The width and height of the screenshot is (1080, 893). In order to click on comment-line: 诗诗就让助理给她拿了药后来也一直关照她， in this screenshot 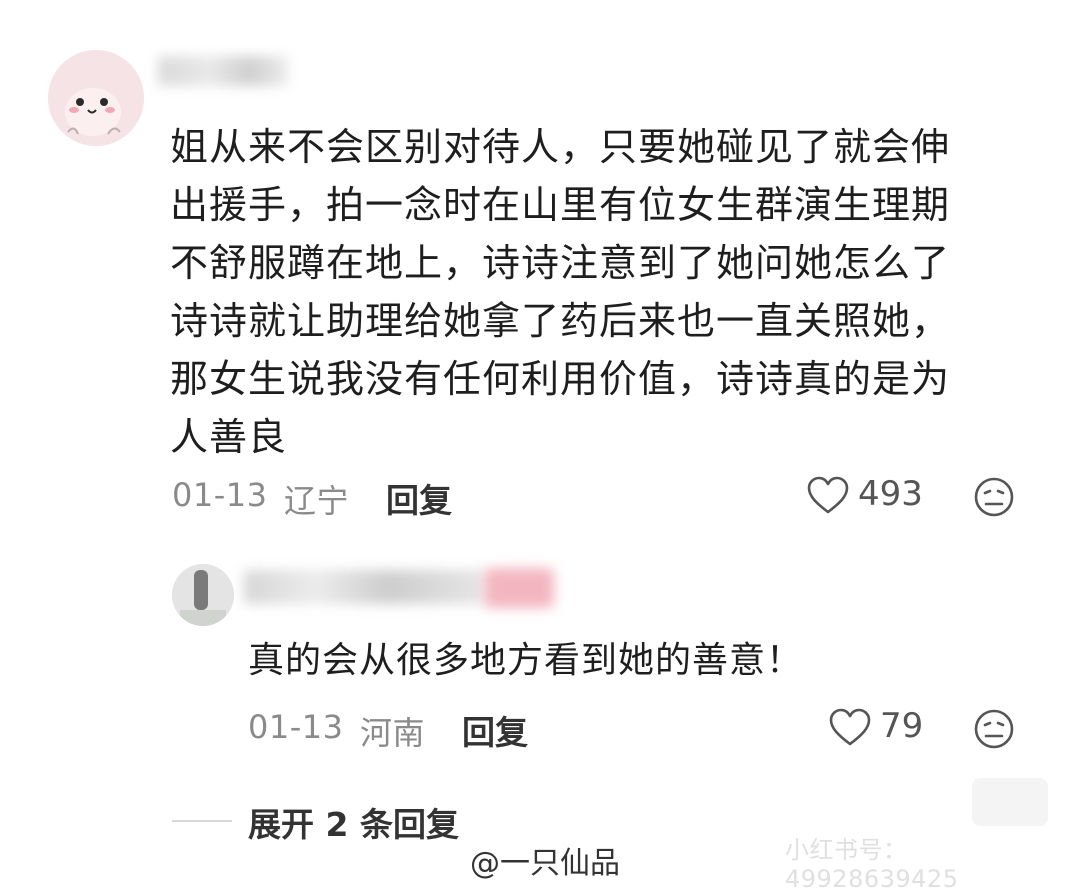, I will do `click(560, 321)`.